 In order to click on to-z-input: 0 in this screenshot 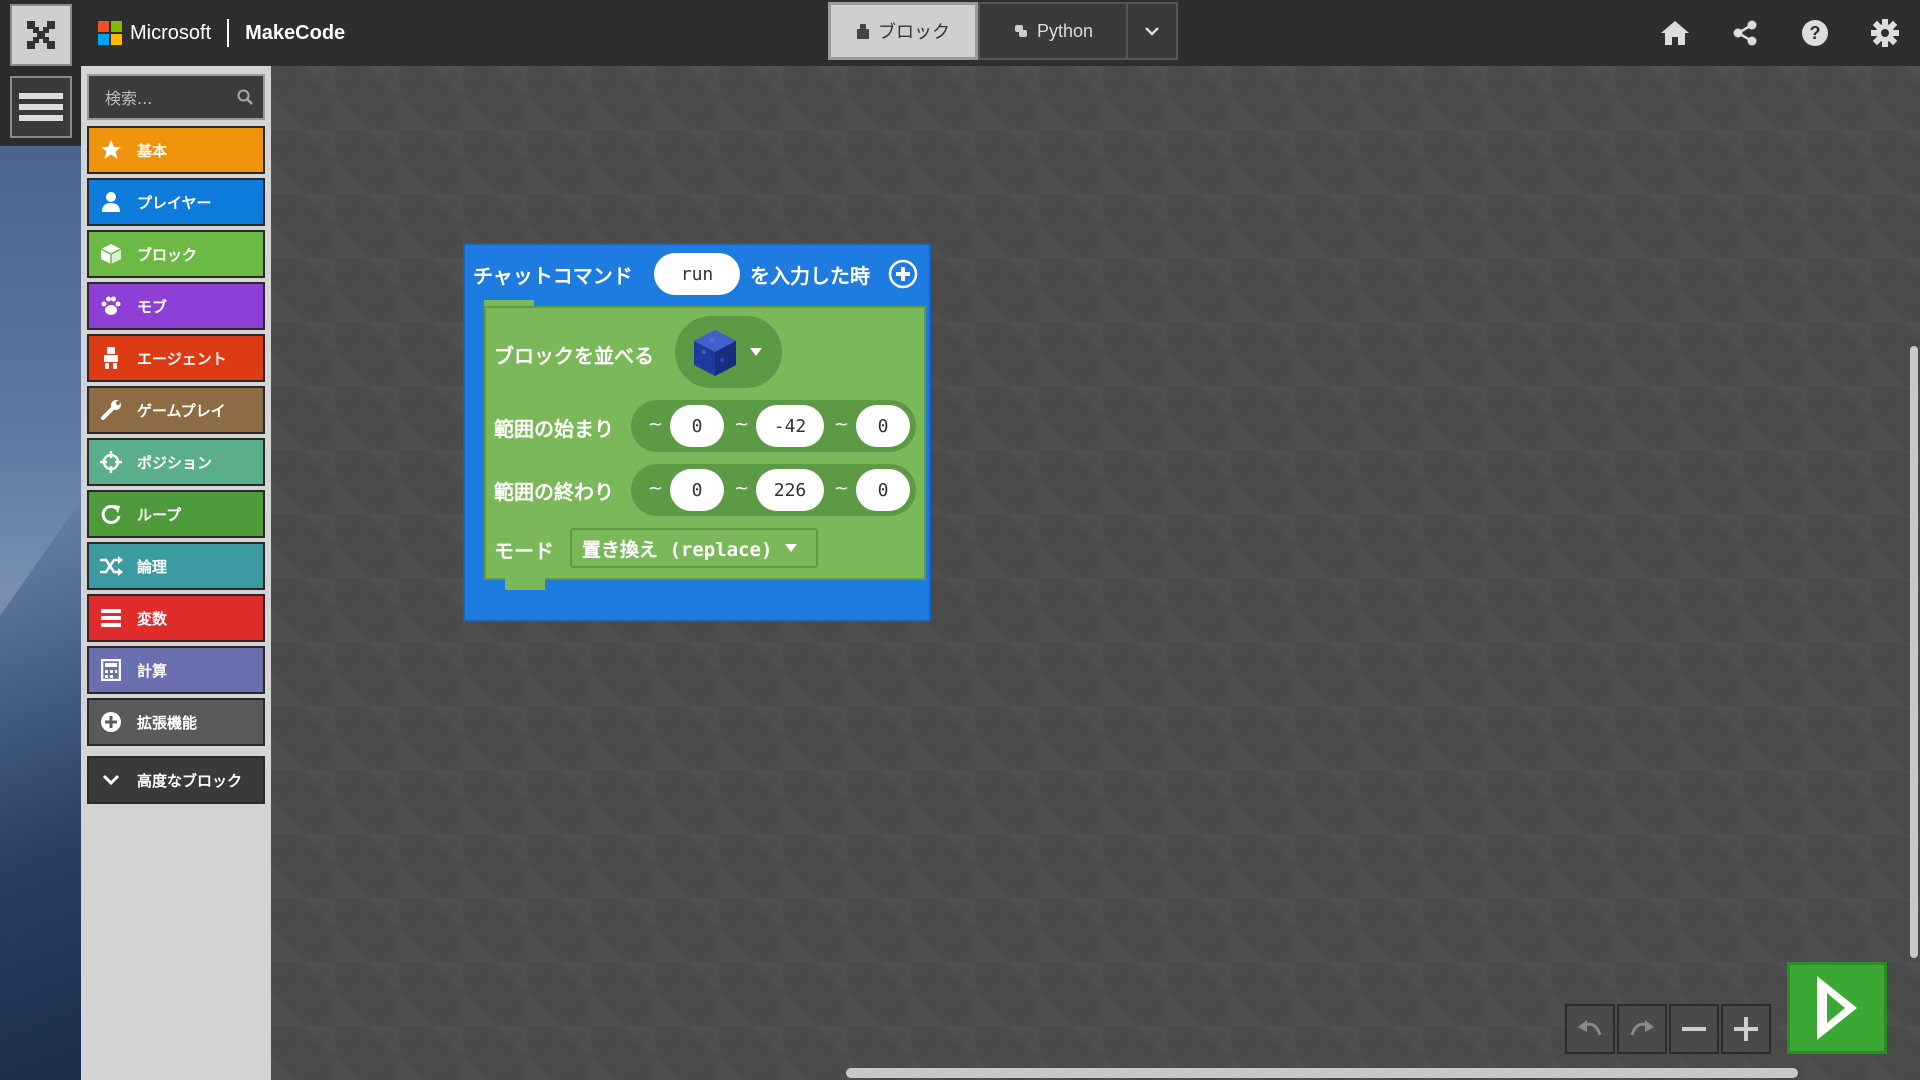, I will do `click(883, 490)`.